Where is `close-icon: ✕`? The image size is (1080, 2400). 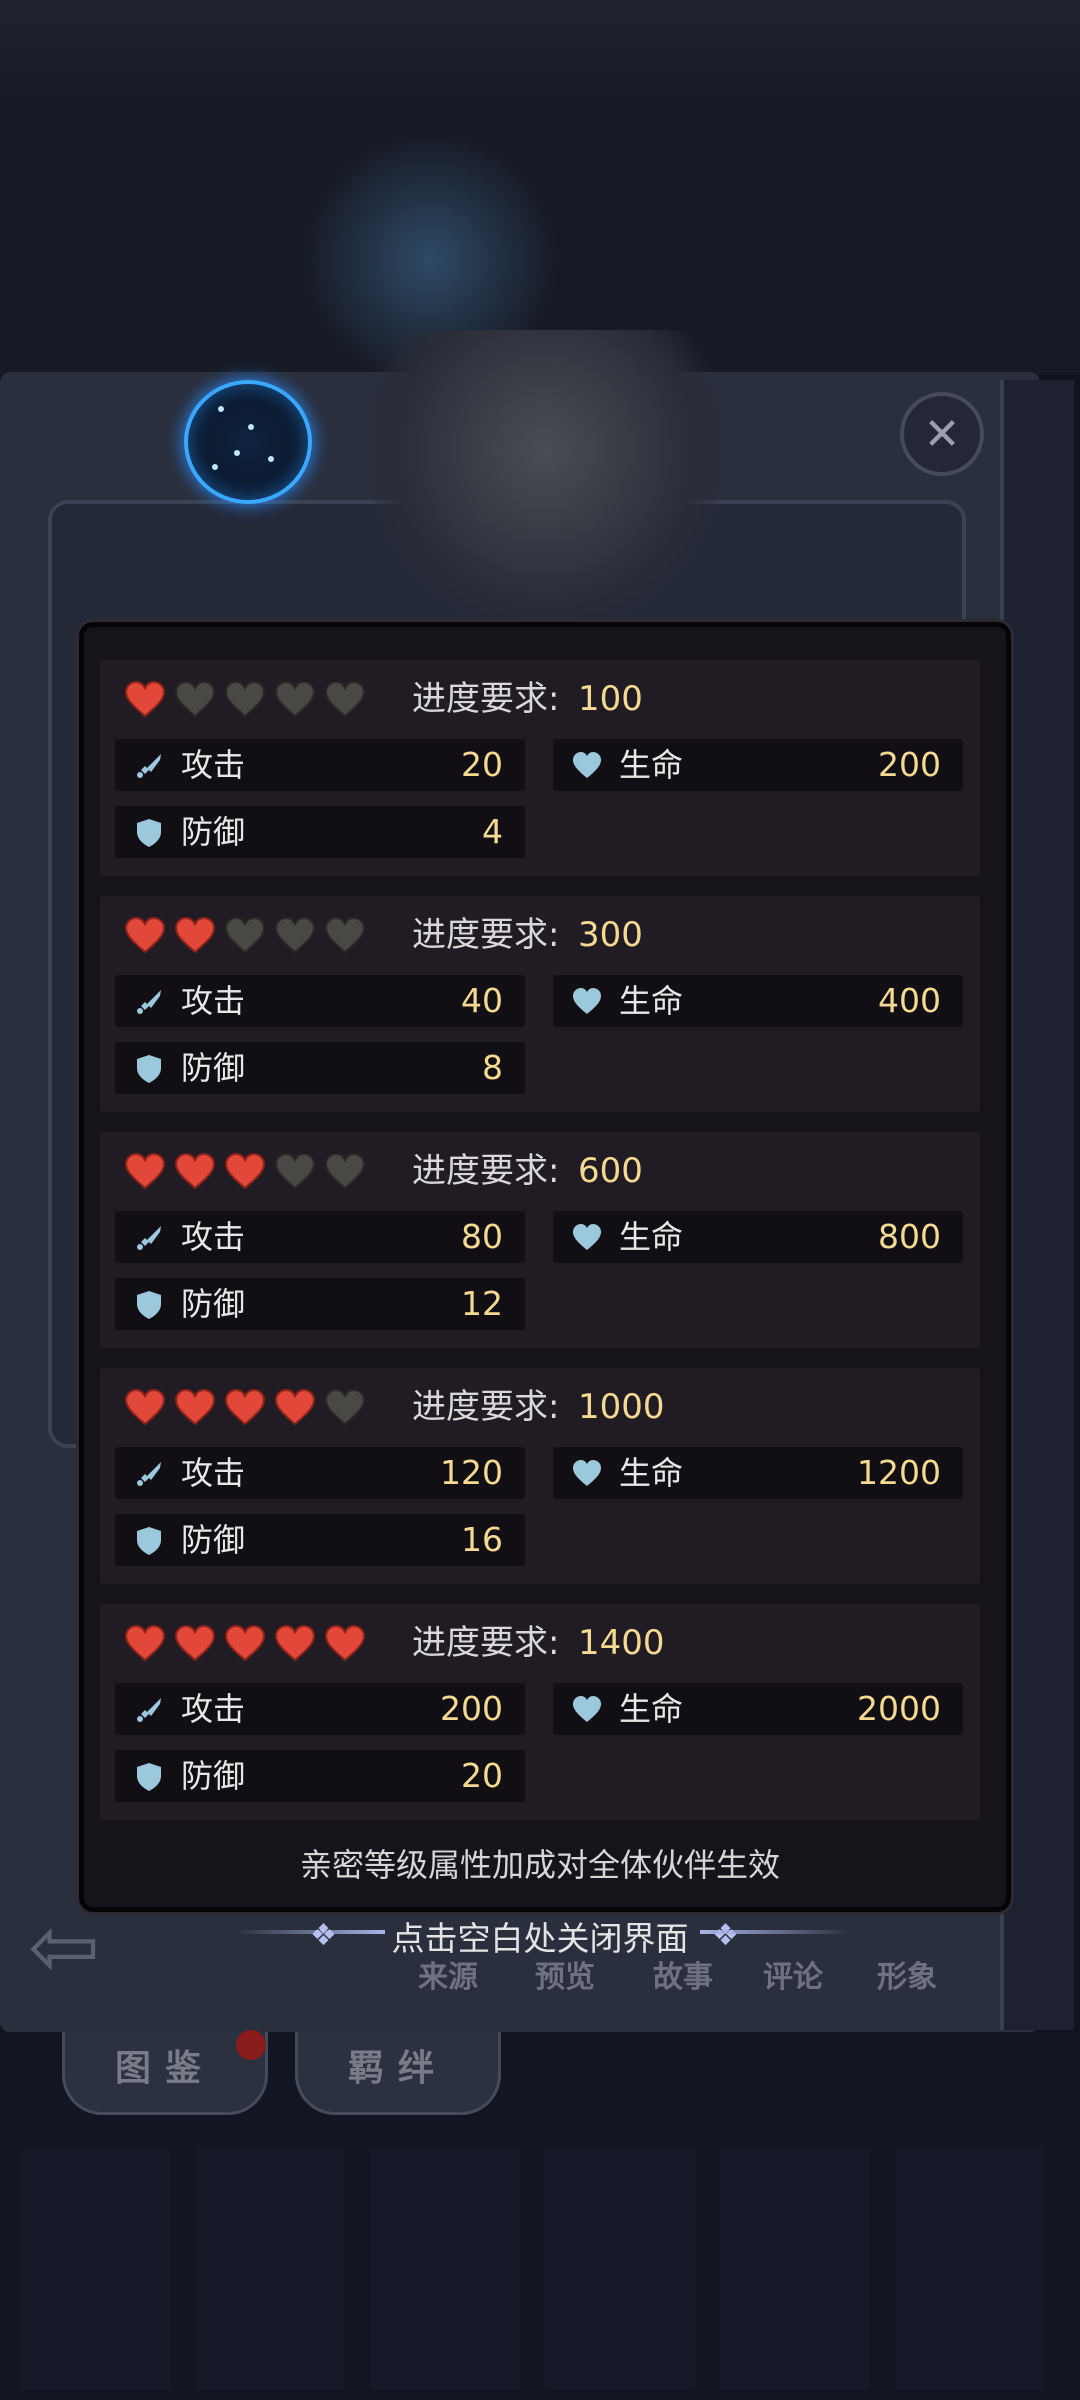 close-icon: ✕ is located at coordinates (942, 434).